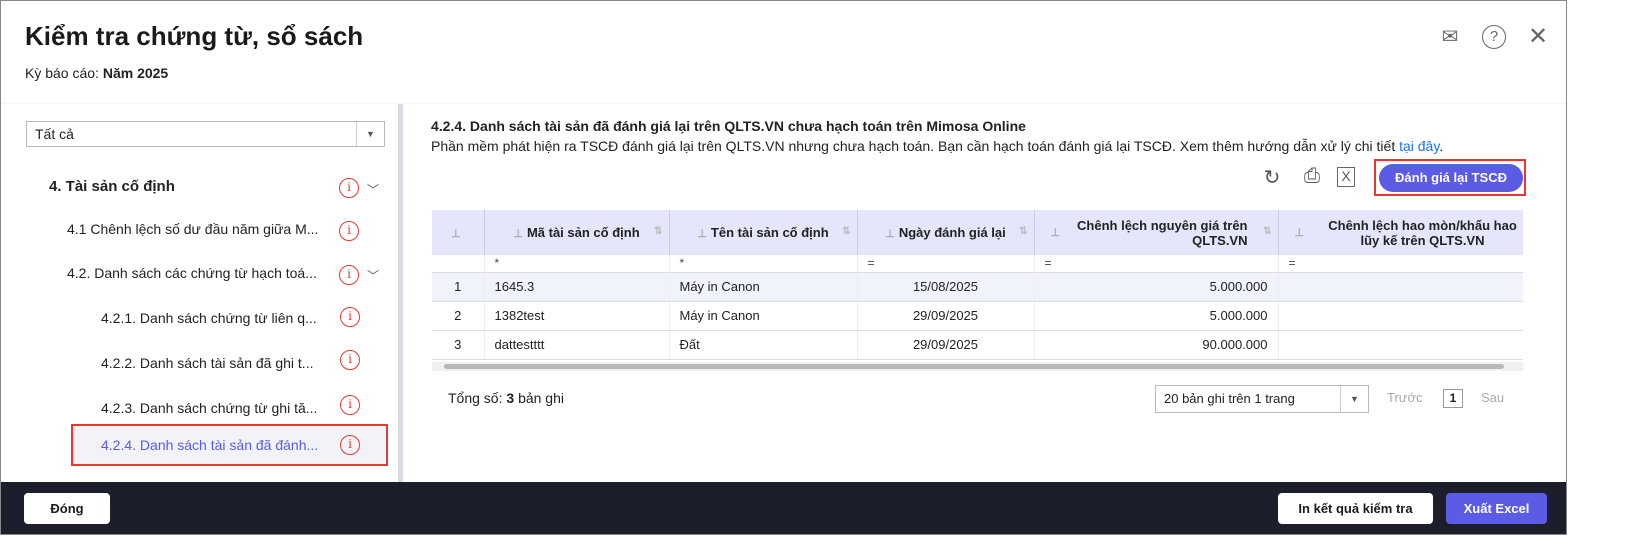 Image resolution: width=1639 pixels, height=559 pixels. What do you see at coordinates (1346, 177) in the screenshot?
I see `excel-icon: X` at bounding box center [1346, 177].